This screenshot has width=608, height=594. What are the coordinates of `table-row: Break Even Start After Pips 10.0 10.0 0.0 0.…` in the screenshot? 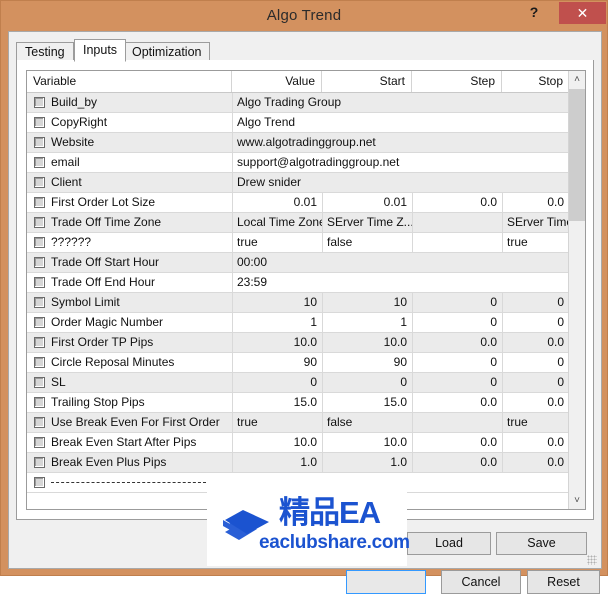 It's located at (306, 443).